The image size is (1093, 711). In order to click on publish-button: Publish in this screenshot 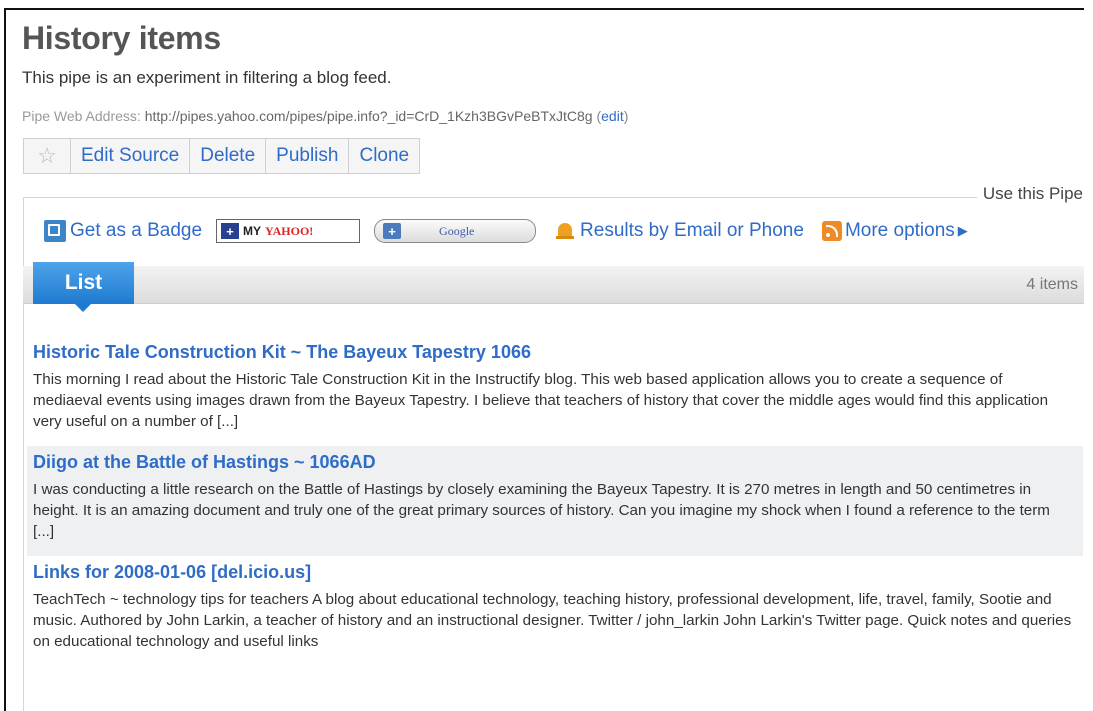, I will do `click(308, 156)`.